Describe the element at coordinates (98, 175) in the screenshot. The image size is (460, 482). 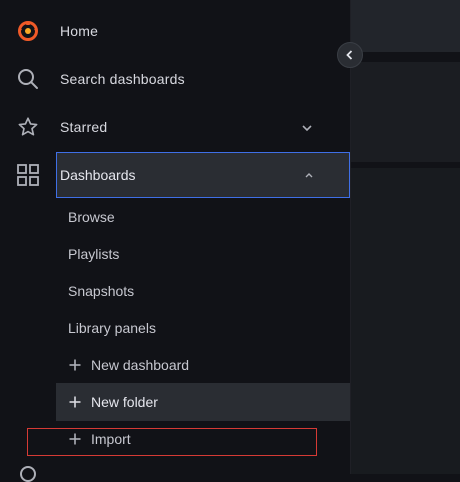
I see `nav-item-dashboards-label: Dashboards` at that location.